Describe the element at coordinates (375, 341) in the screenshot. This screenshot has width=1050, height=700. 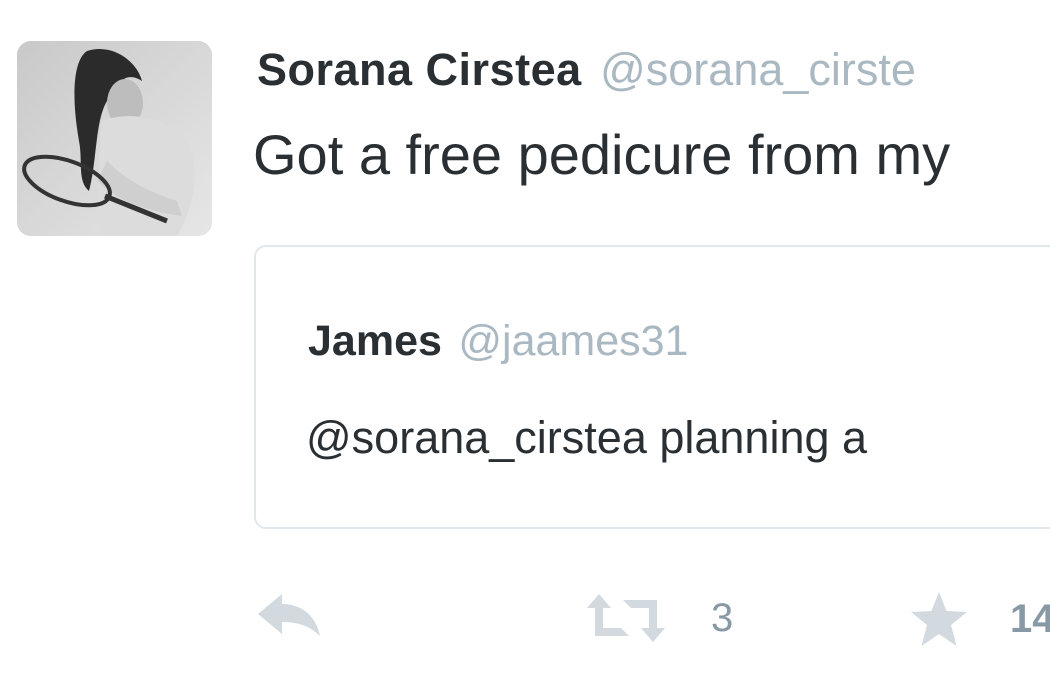
I see `quoted-author-name: James` at that location.